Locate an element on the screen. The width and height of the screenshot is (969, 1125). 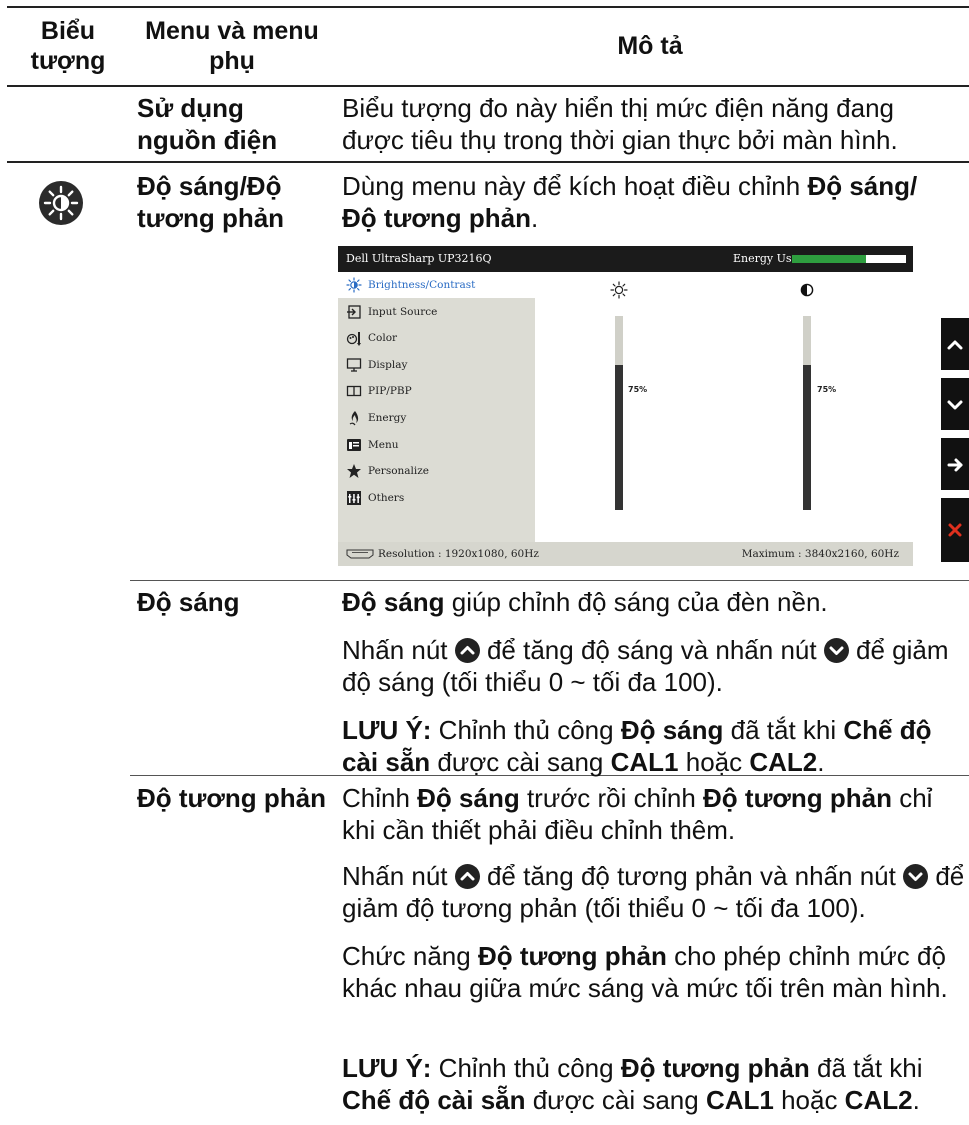
brightness-desc: Độ sáng giúp chỉnh độ sáng của đèn nền. is located at coordinates (585, 602).